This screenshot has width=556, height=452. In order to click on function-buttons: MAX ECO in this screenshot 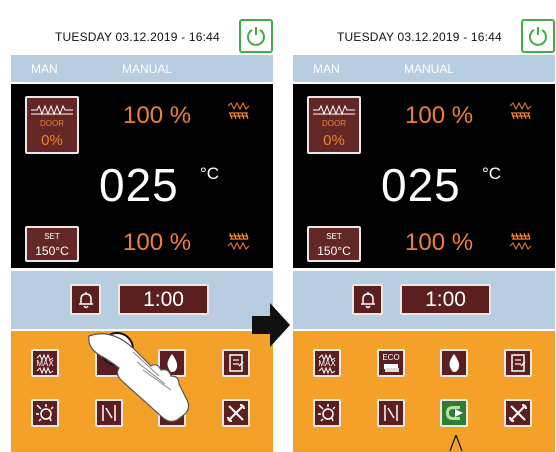, I will do `click(424, 391)`.